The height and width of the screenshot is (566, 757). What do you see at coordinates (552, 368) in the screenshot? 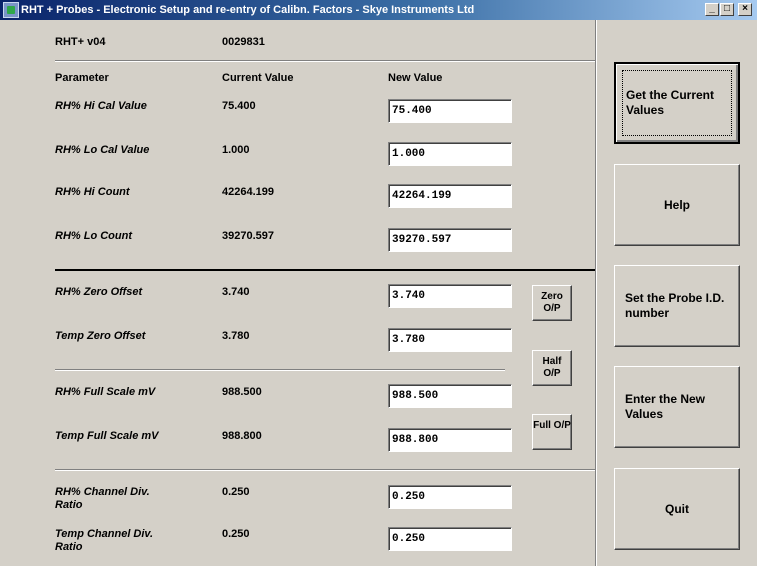
I see `half-output-button: Half O/P` at bounding box center [552, 368].